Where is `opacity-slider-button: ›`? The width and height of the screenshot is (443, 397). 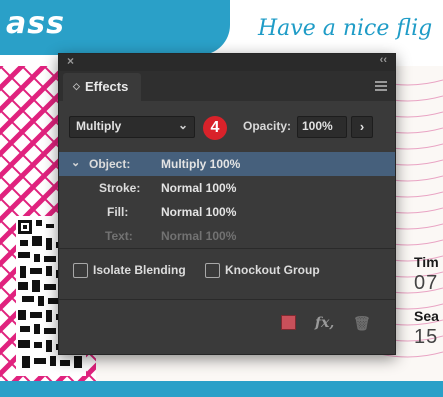
opacity-slider-button: › is located at coordinates (362, 127).